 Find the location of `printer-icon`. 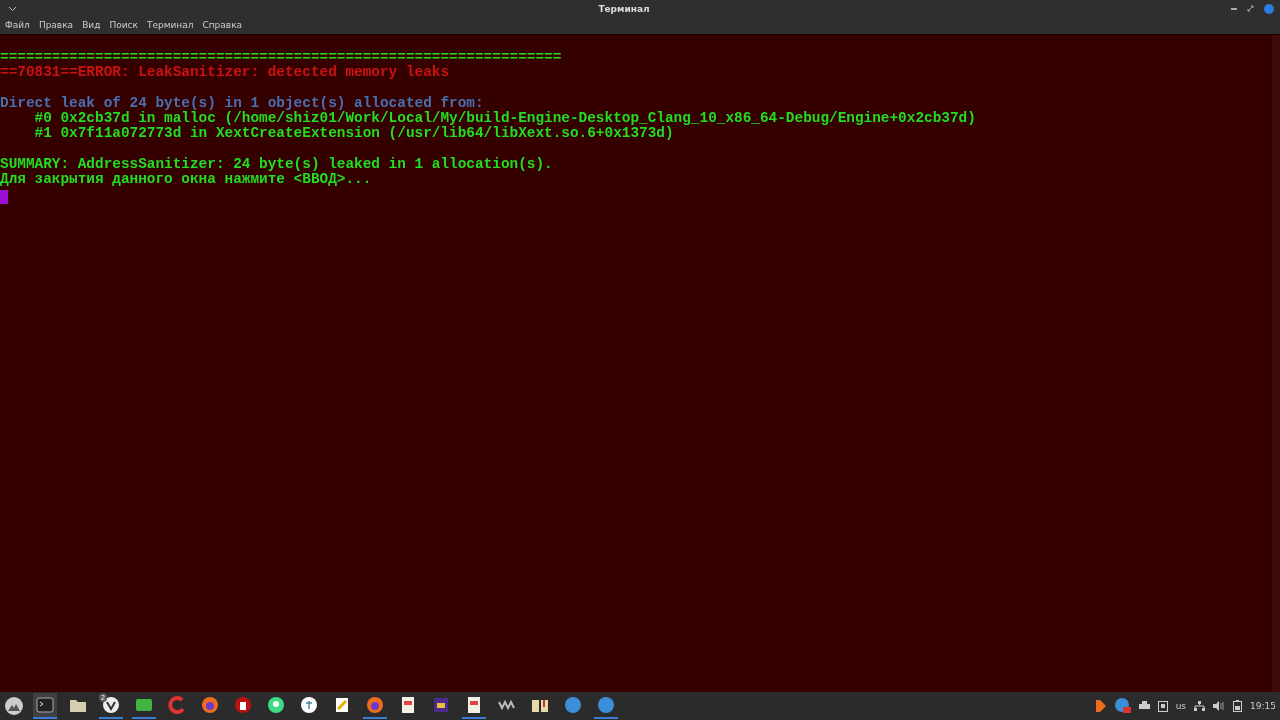

printer-icon is located at coordinates (1144, 706).